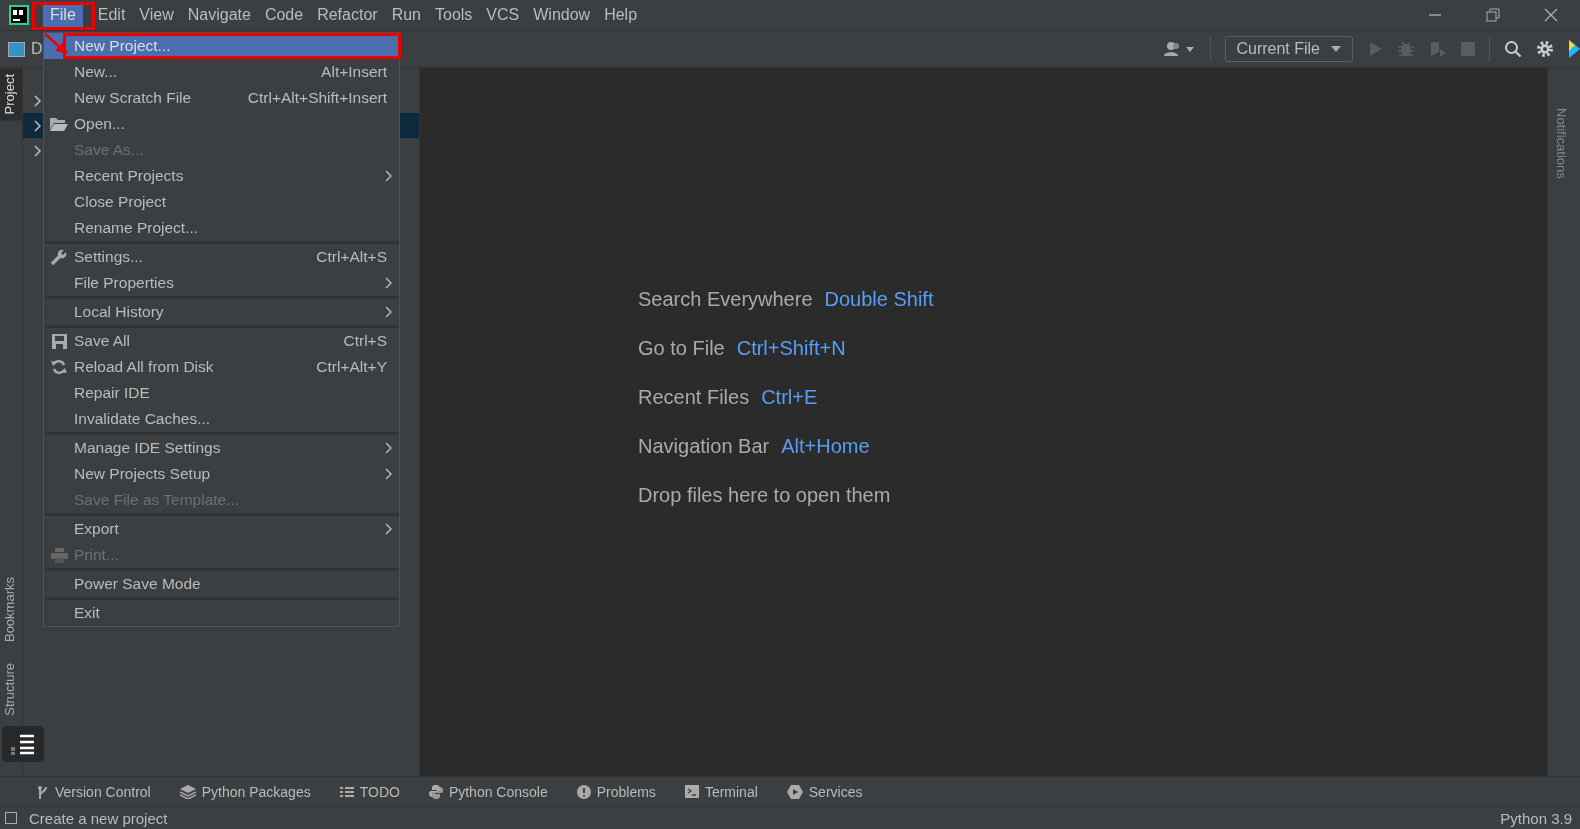  I want to click on tool-window-button: Services, so click(824, 791).